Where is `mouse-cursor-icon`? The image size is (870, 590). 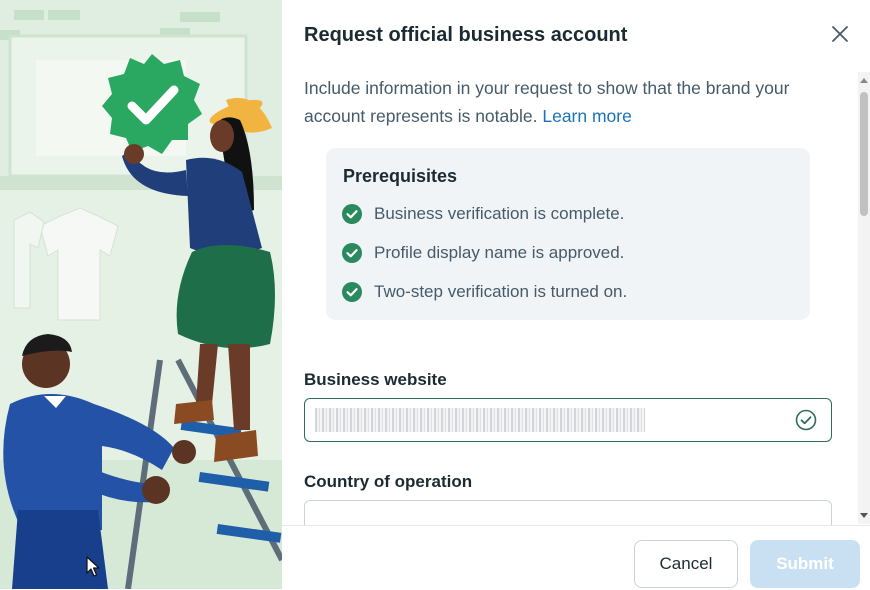
mouse-cursor-icon is located at coordinates (93, 566).